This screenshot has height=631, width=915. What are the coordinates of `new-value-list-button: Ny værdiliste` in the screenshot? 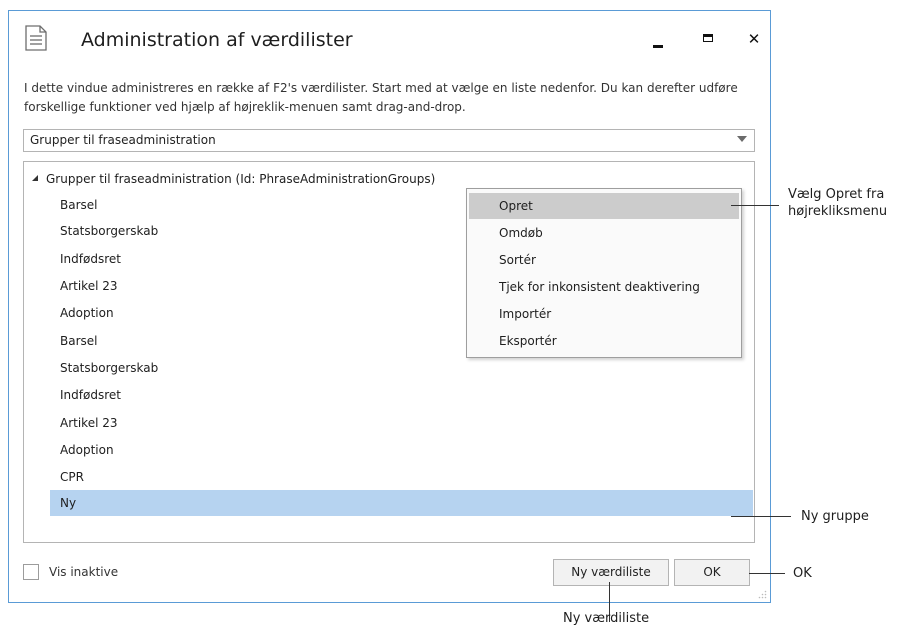 It's located at (611, 572).